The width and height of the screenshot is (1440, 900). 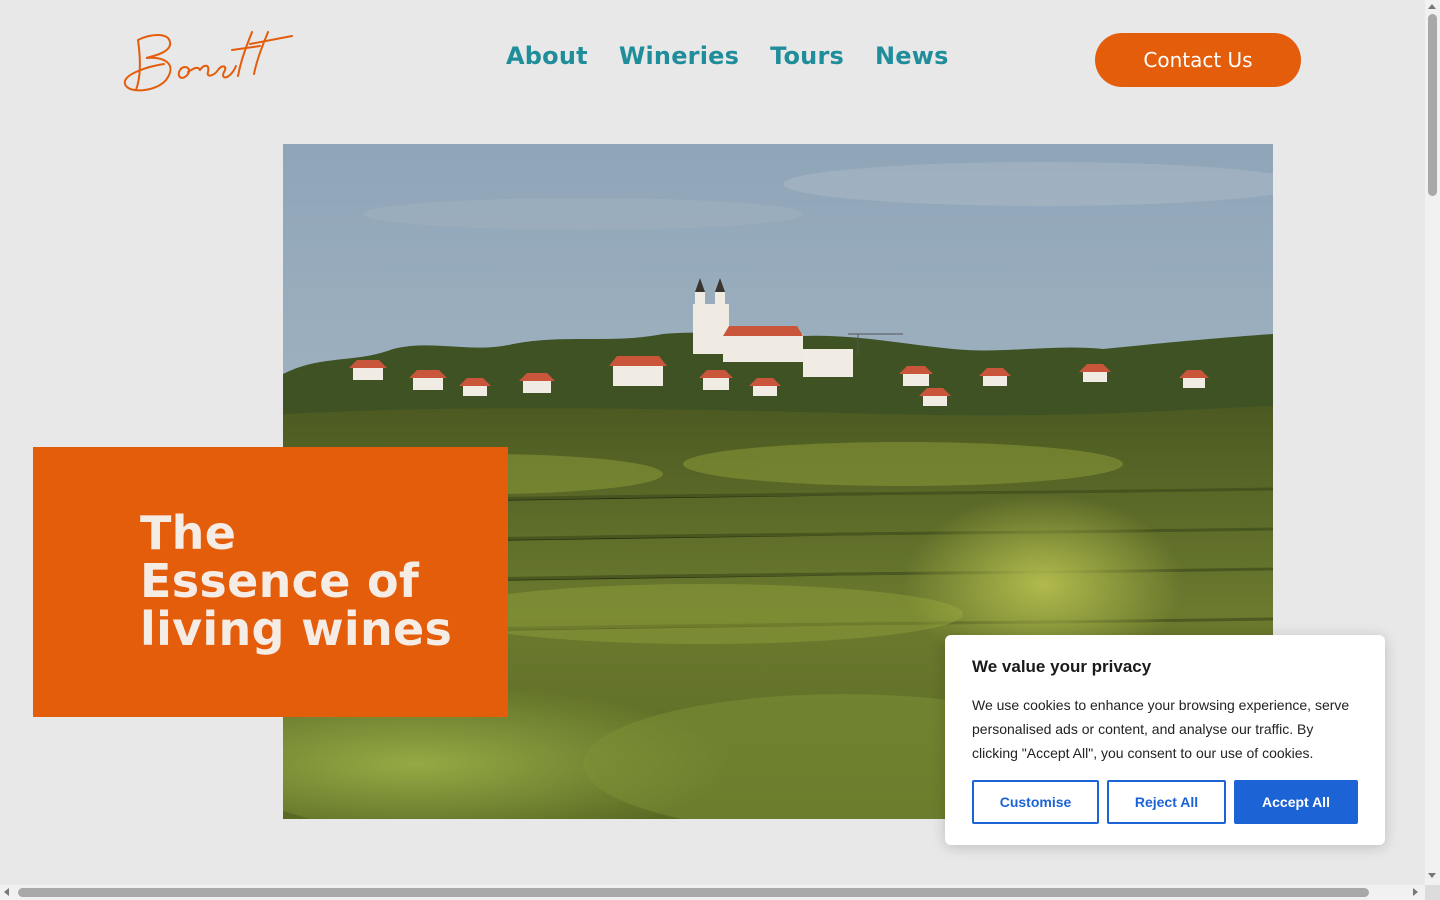 What do you see at coordinates (6, 892) in the screenshot?
I see `scroll-left-icon` at bounding box center [6, 892].